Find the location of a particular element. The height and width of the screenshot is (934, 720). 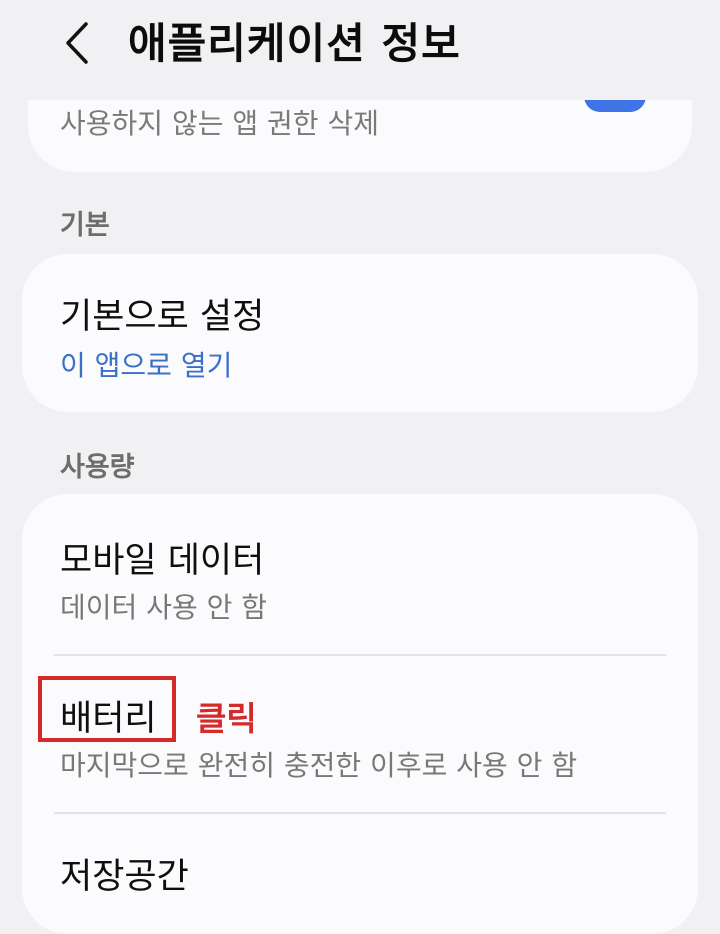

chevron-left-icon is located at coordinates (77, 43).